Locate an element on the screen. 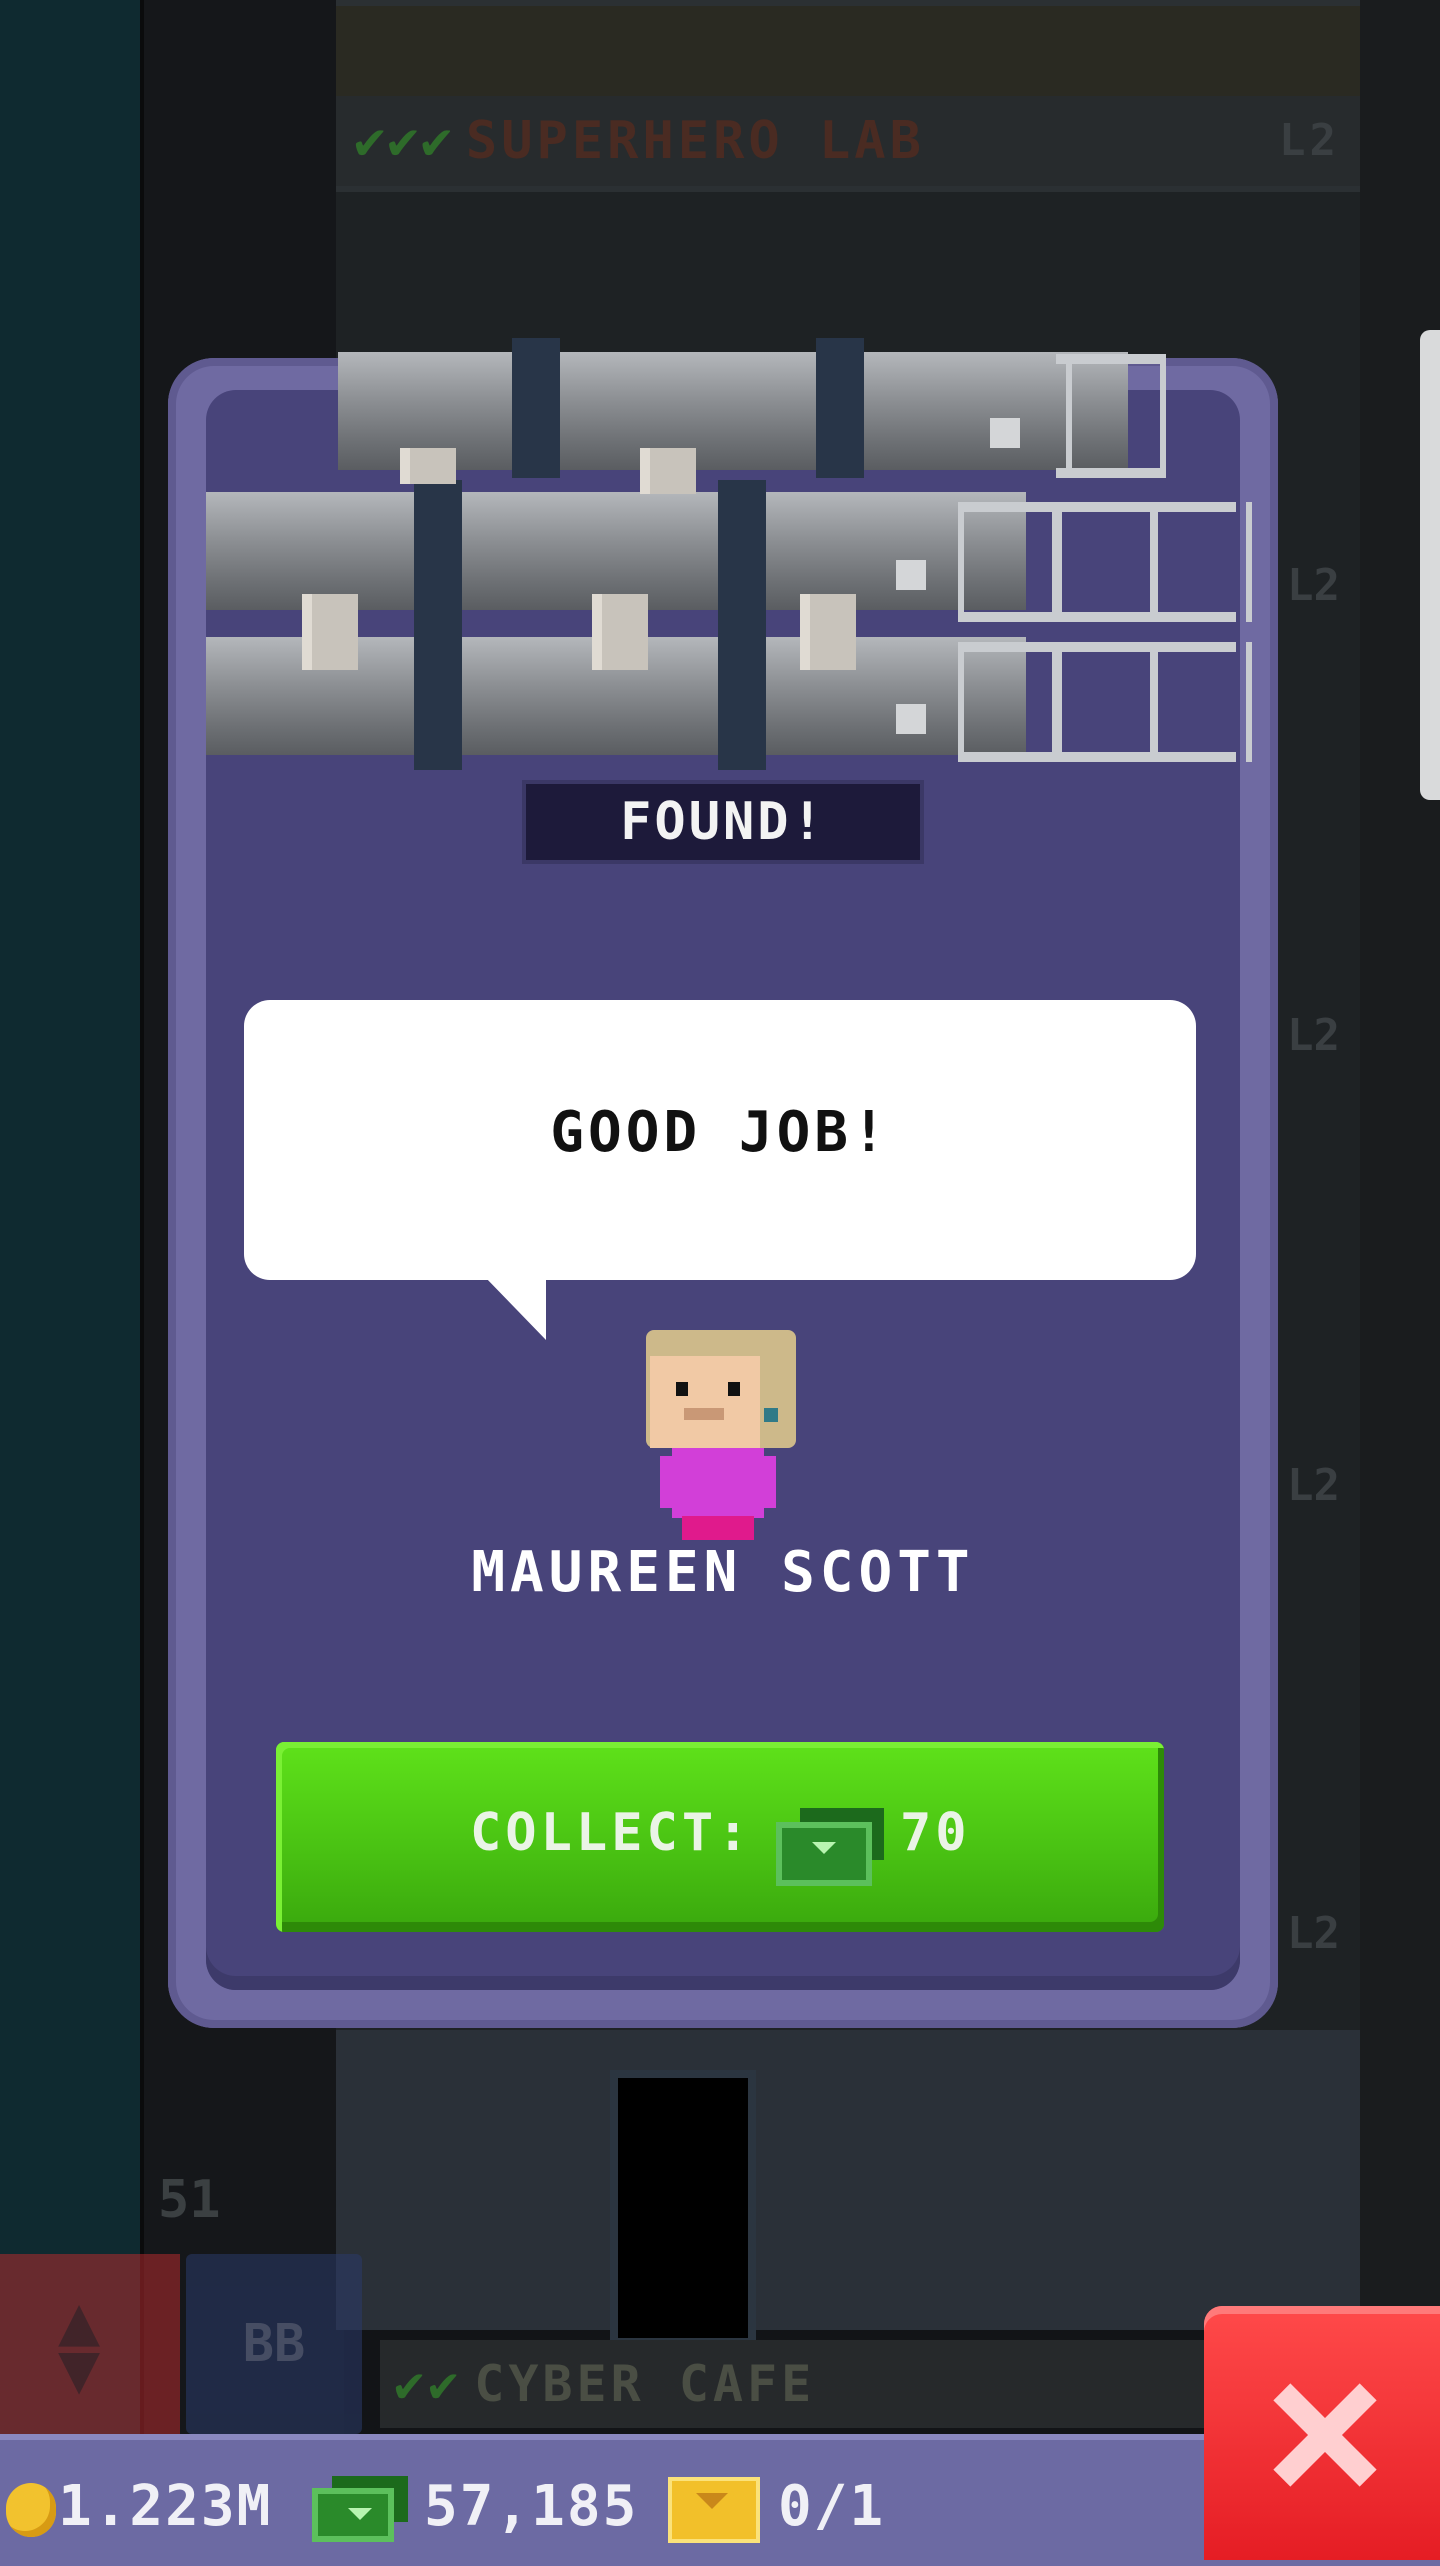  check-icons: ✔✔ is located at coordinates (428, 2384).